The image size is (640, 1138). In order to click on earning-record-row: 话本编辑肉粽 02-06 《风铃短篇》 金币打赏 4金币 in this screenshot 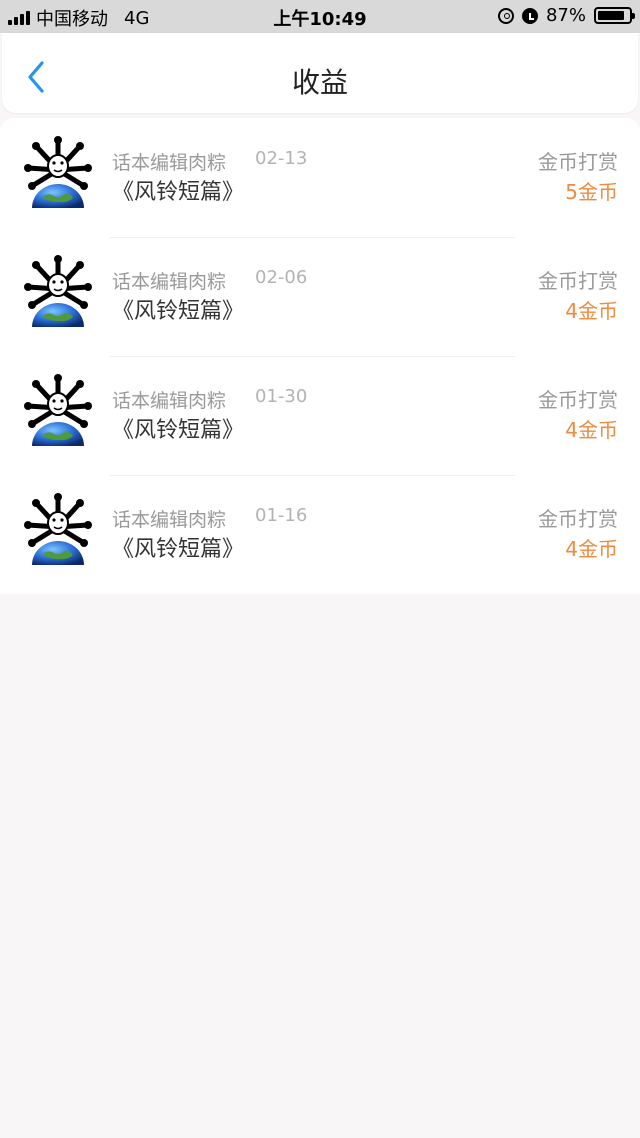, I will do `click(320, 296)`.